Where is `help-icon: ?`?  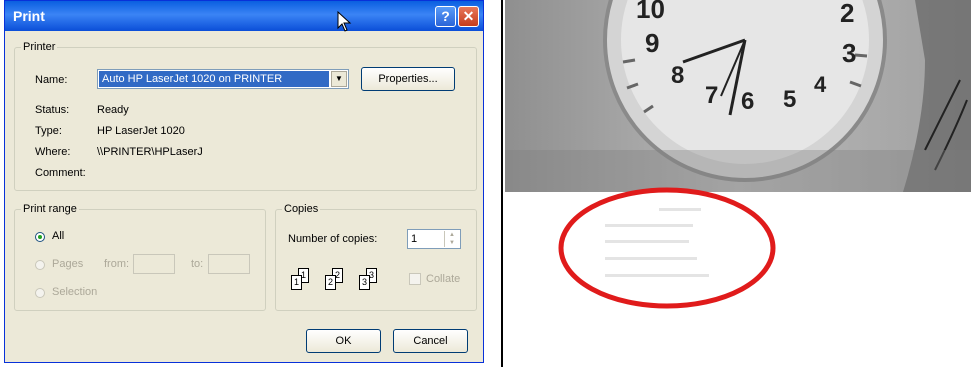
help-icon: ? is located at coordinates (445, 16).